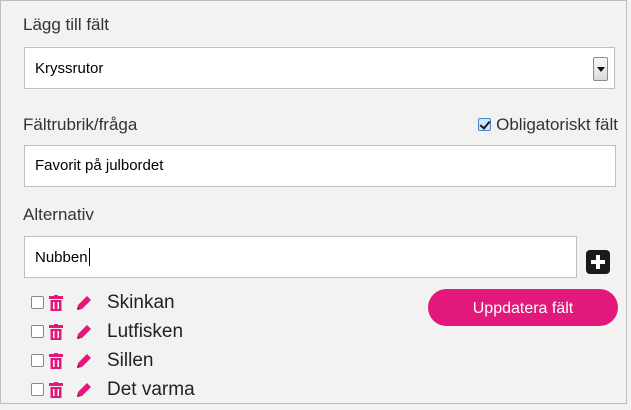 This screenshot has height=410, width=631. I want to click on list-item: Lutfisken, so click(113, 331).